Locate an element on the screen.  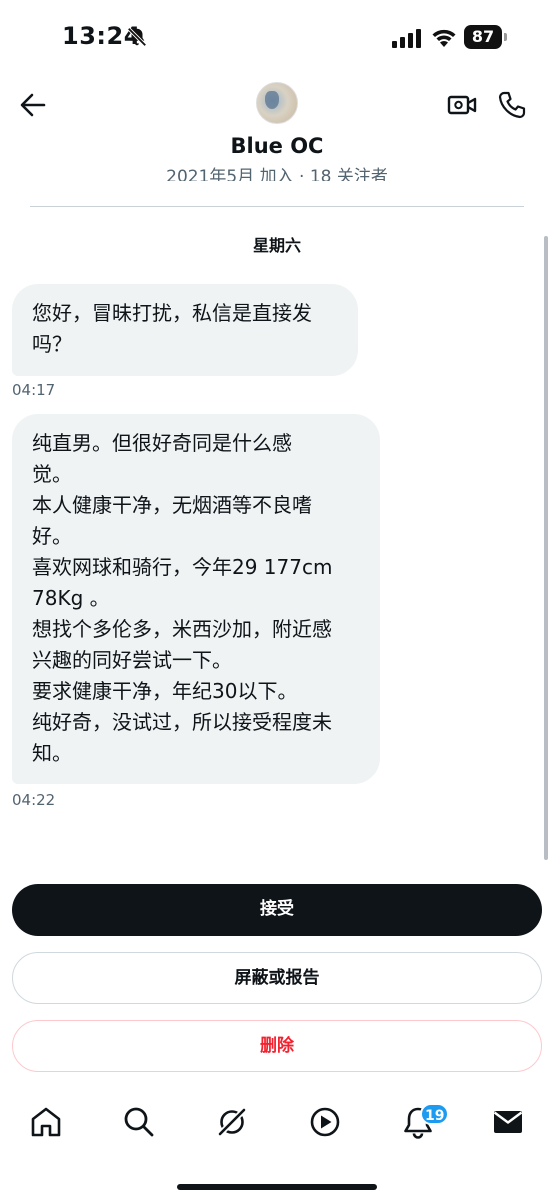
battery-level: 87 is located at coordinates (483, 37).